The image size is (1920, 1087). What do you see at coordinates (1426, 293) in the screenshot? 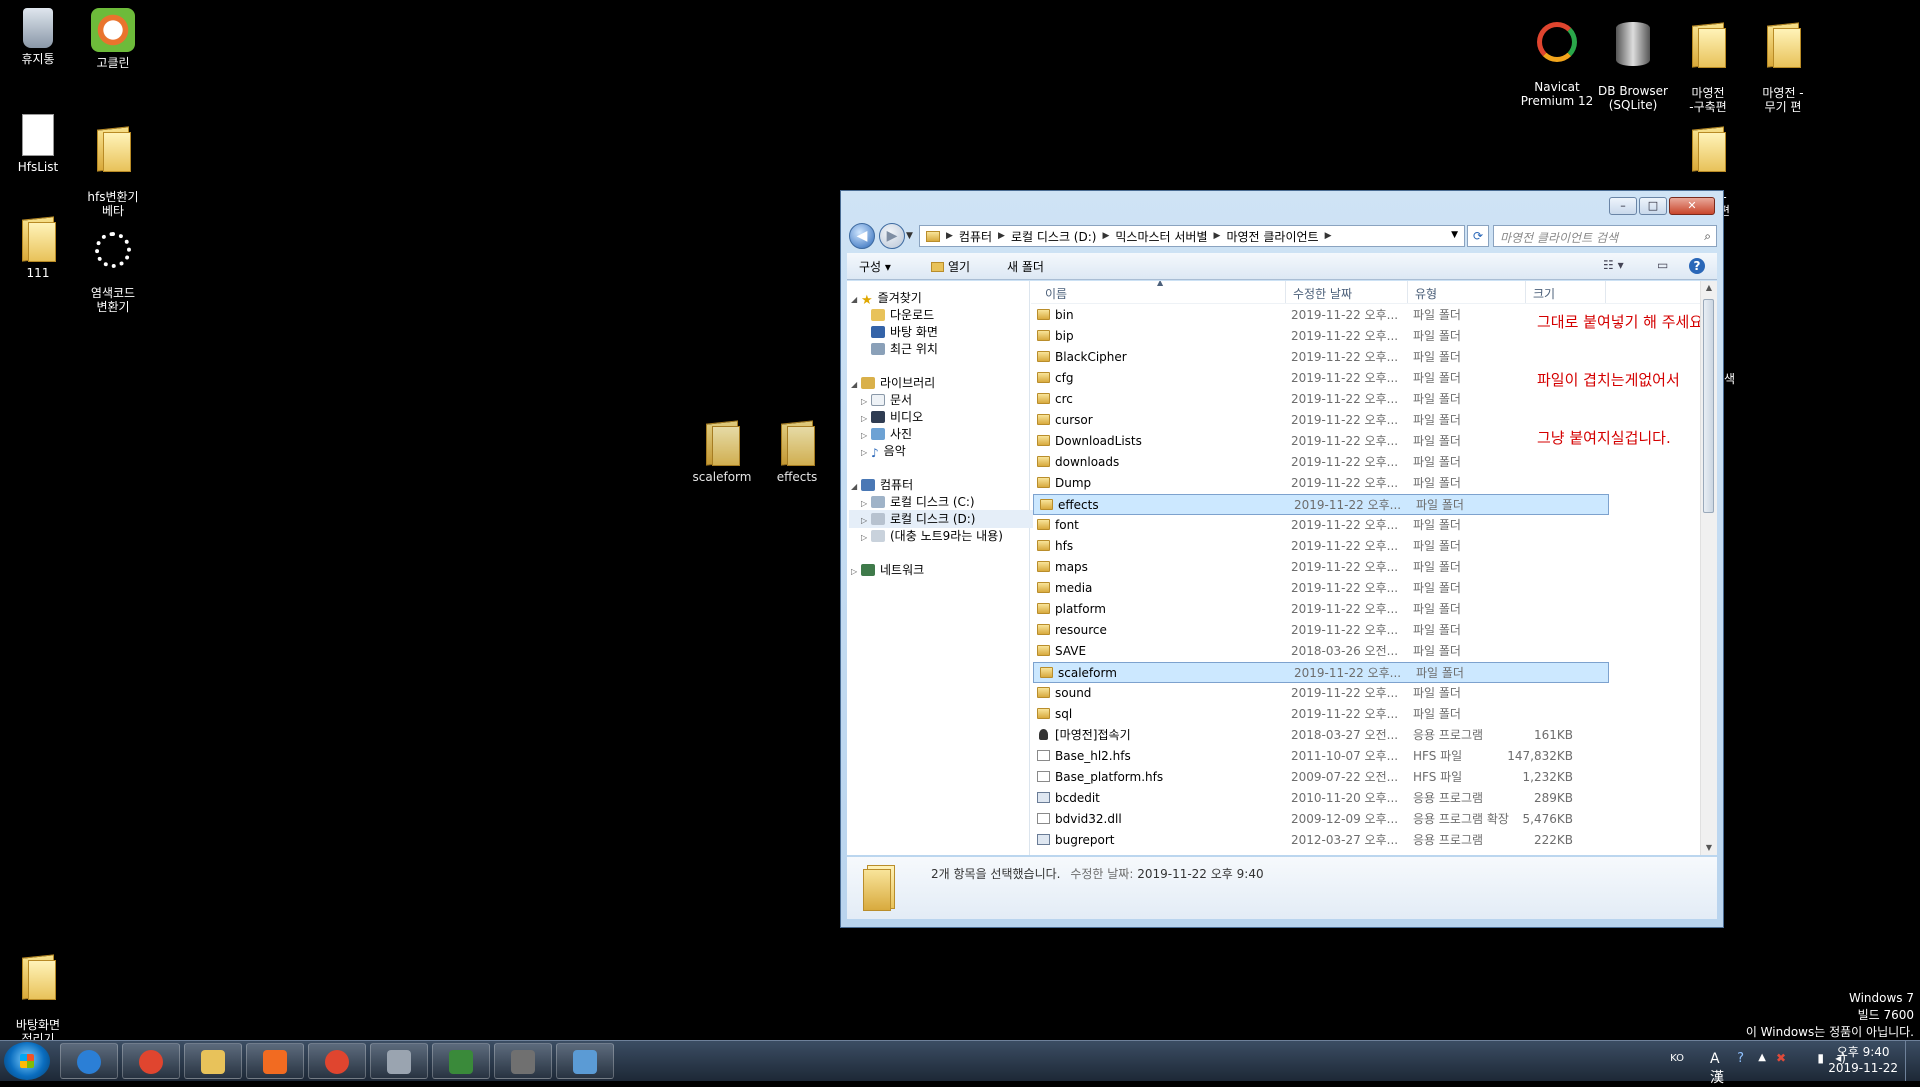
I see `column-header-type: 유형` at bounding box center [1426, 293].